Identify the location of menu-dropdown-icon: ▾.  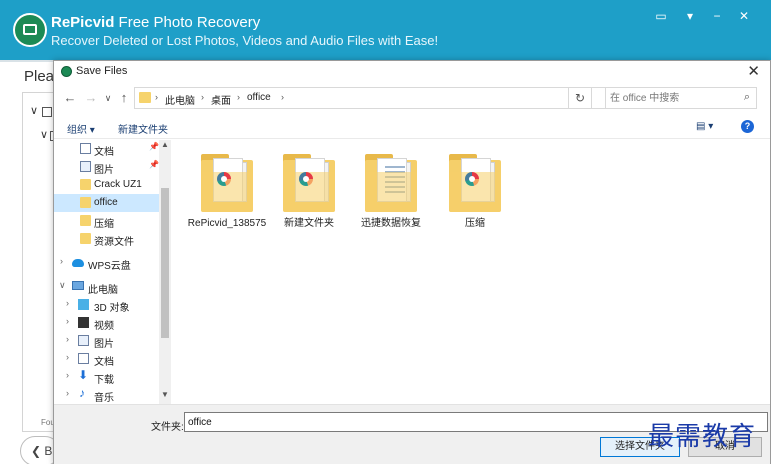
(690, 16).